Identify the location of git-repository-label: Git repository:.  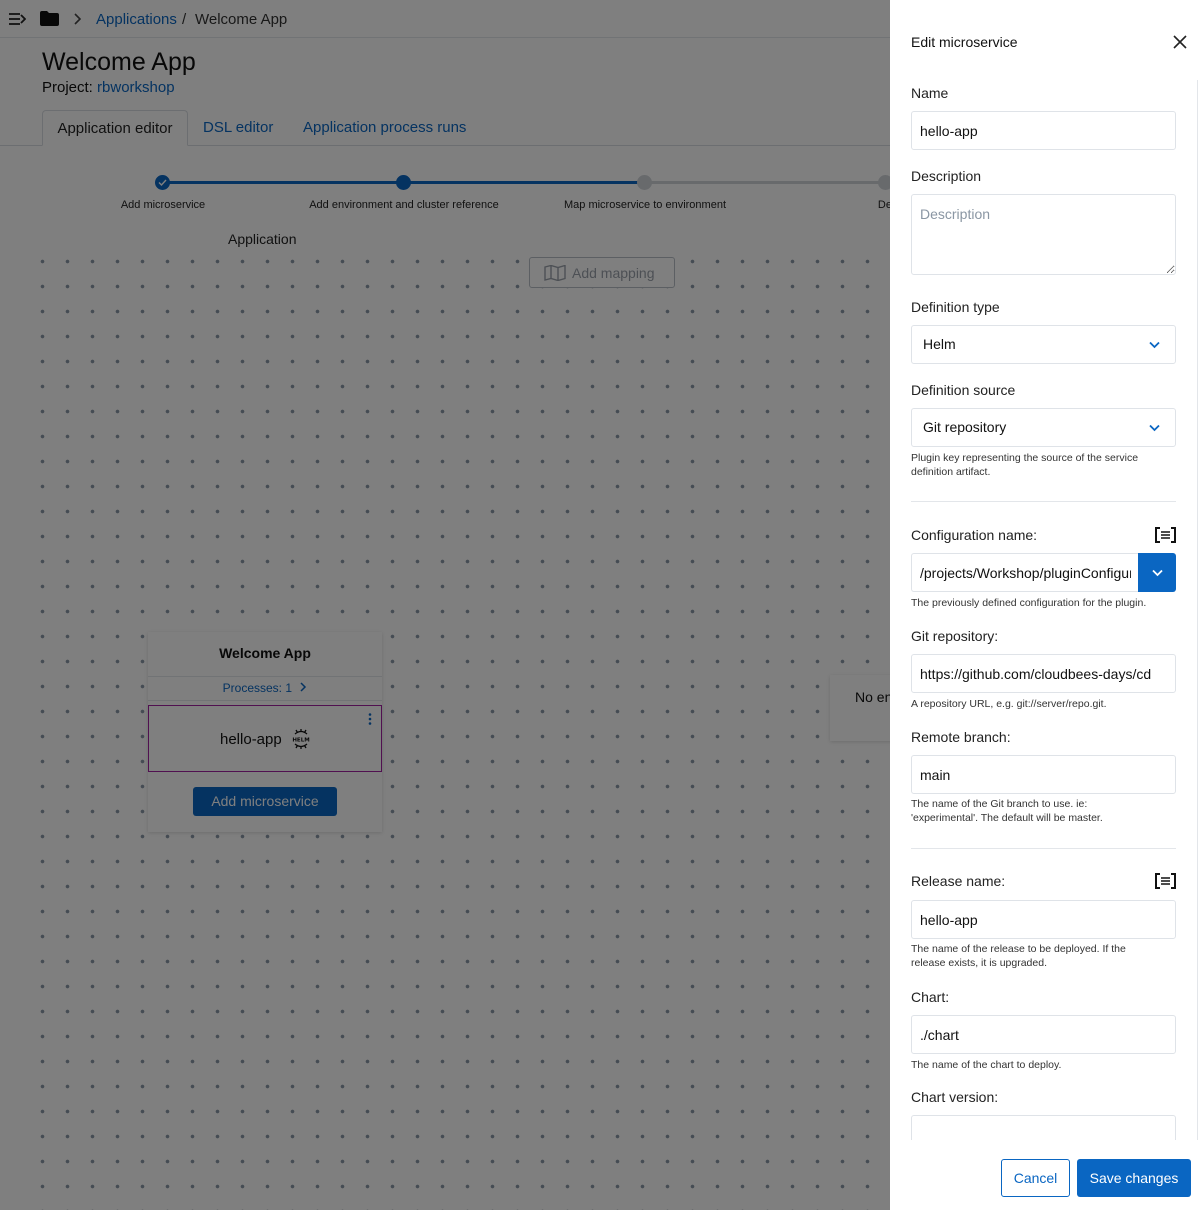
(955, 636).